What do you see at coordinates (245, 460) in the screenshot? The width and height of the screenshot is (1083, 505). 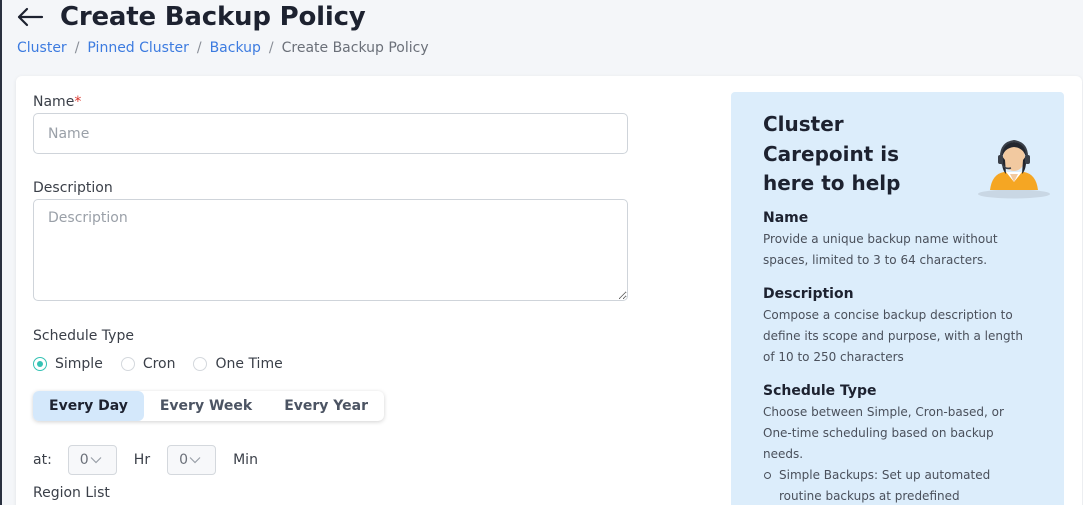 I see `minute-unit-label: Min` at bounding box center [245, 460].